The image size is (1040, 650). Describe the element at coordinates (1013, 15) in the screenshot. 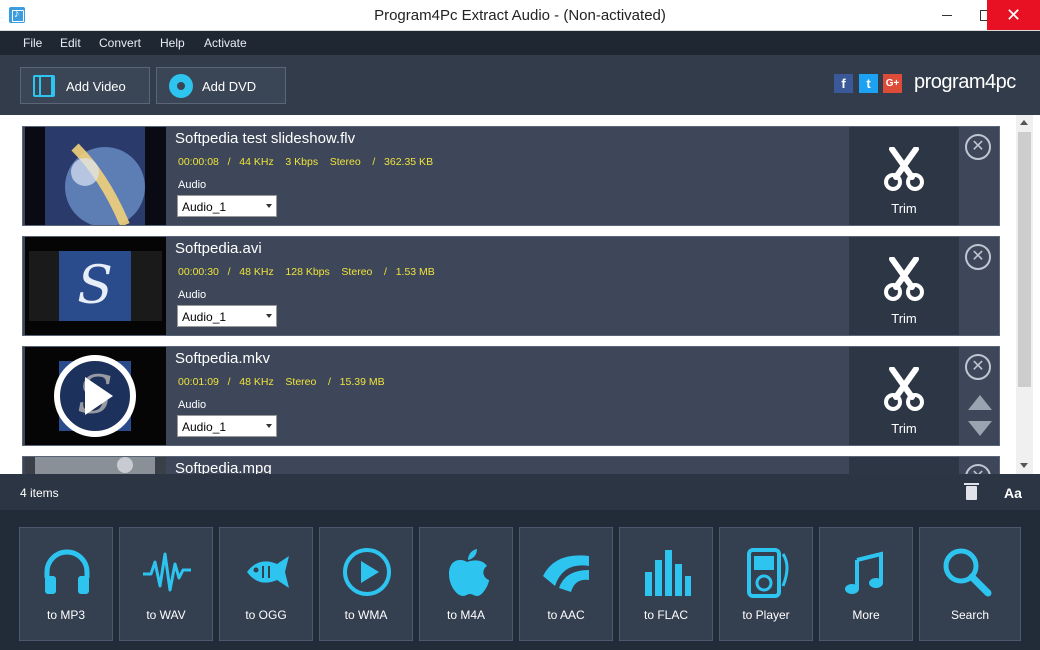

I see `close-button: ✕` at that location.